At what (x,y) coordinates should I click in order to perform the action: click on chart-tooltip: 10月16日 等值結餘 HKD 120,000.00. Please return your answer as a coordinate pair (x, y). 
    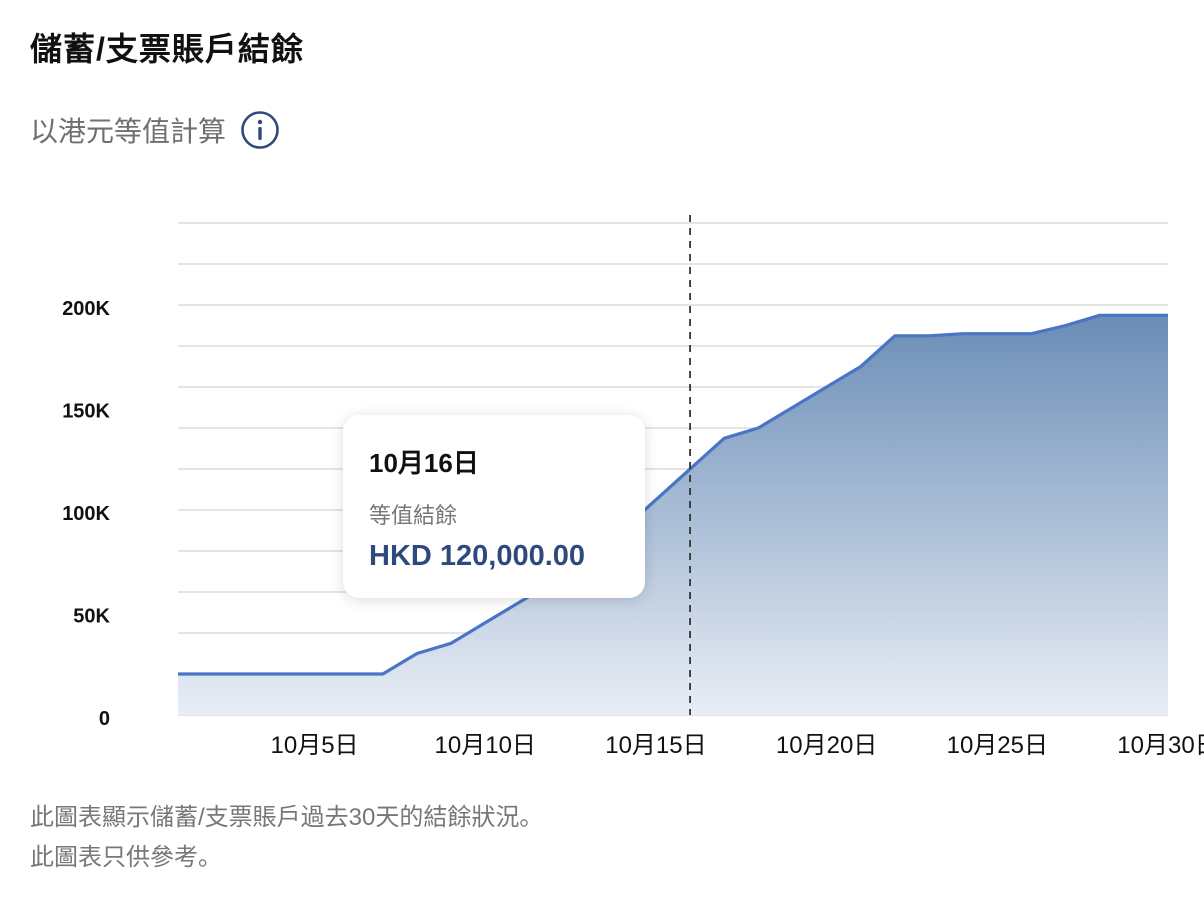
    Looking at the image, I should click on (494, 506).